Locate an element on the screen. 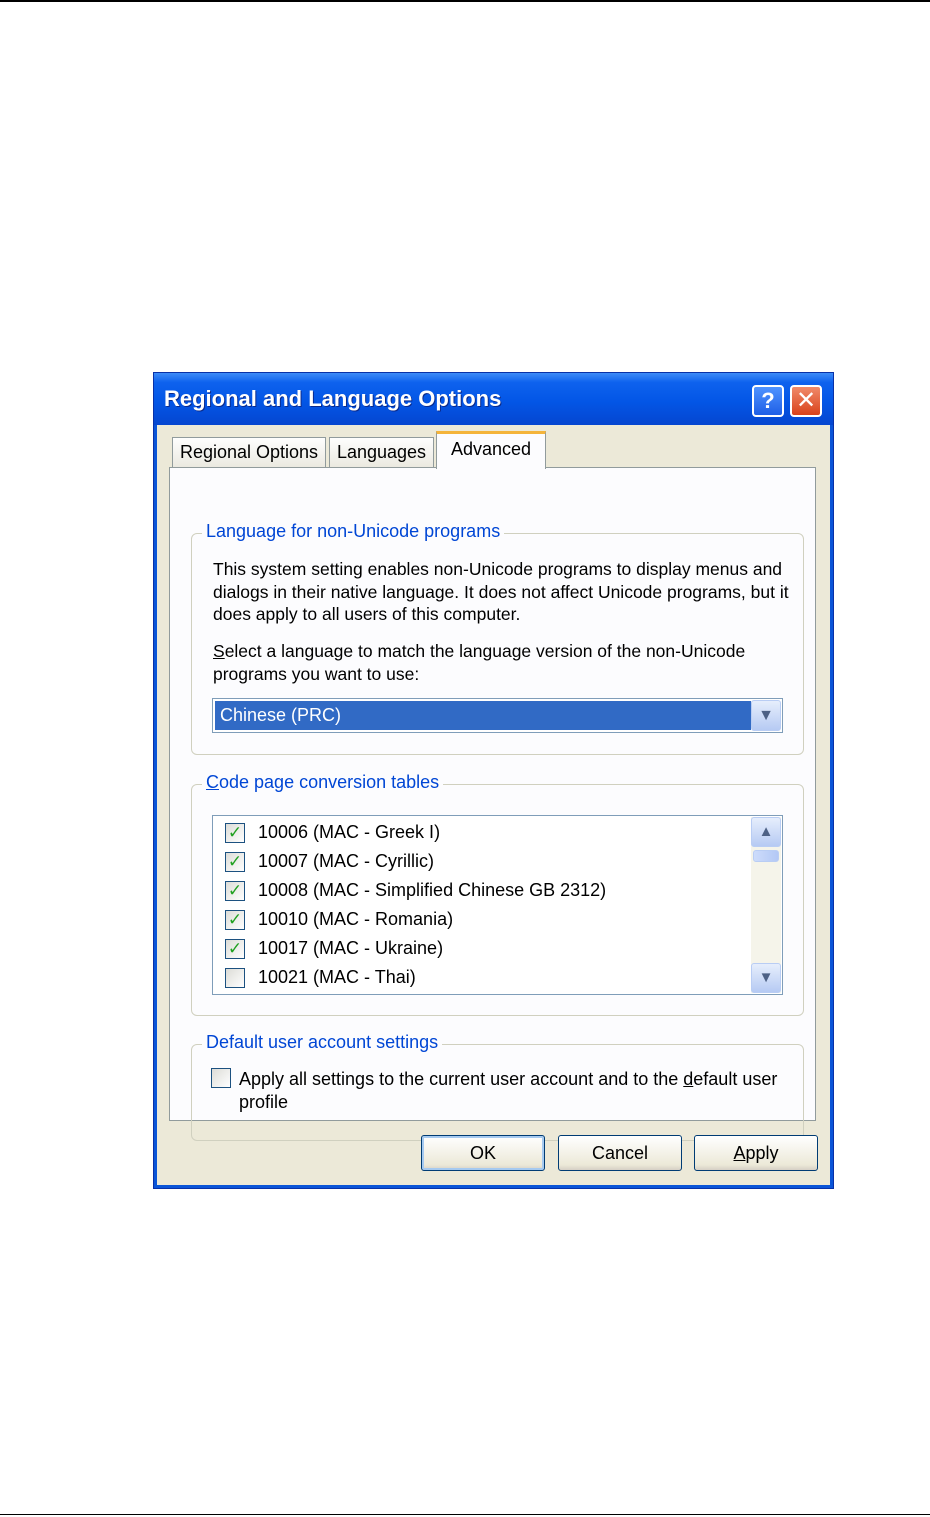  code-page-legend-text: ode page conversion tables is located at coordinates (329, 782).